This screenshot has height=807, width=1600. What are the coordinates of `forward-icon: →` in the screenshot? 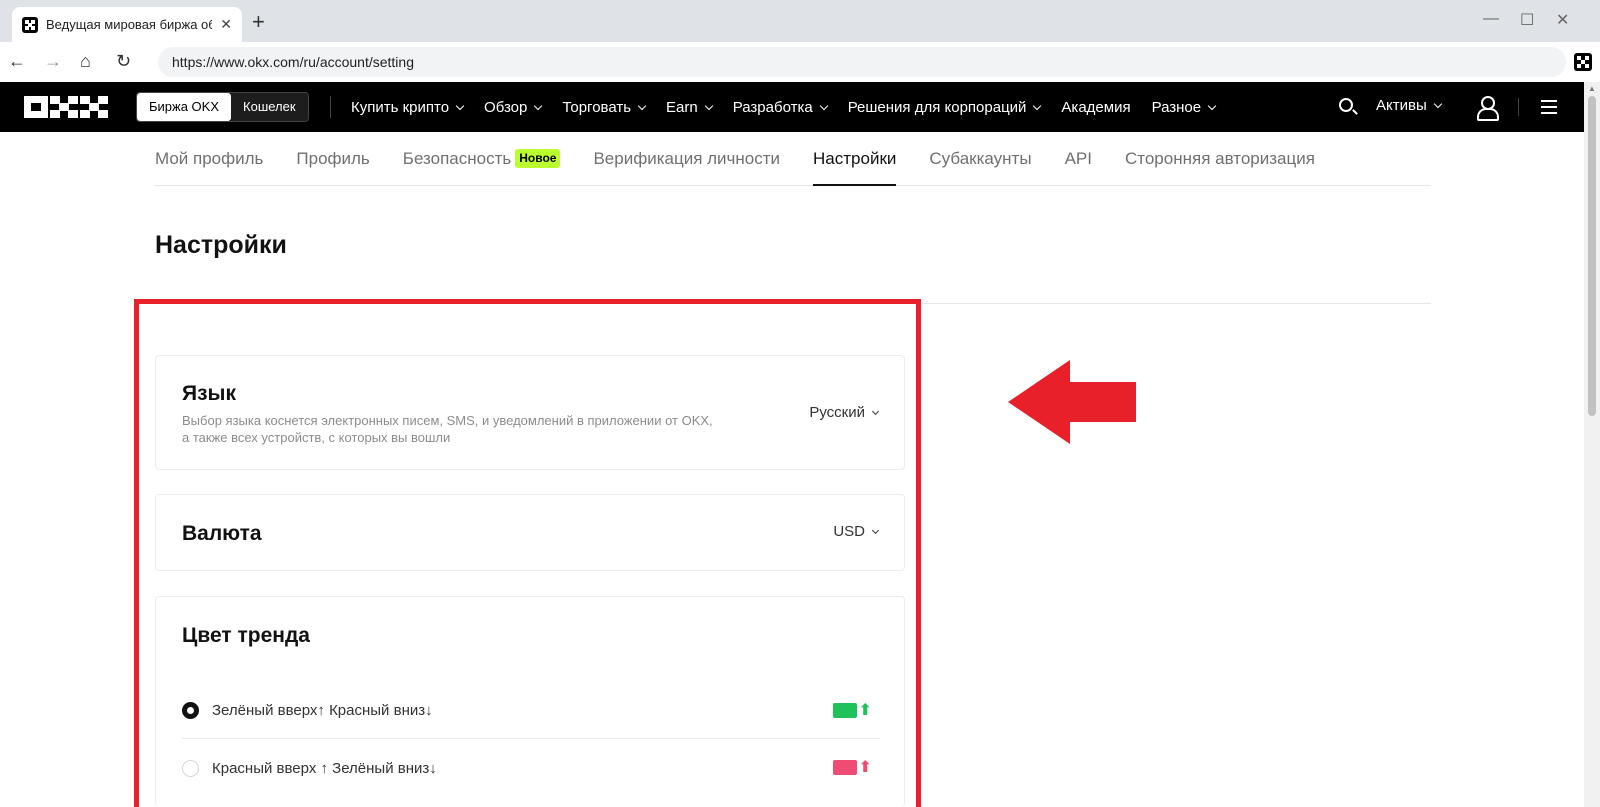 It's located at (53, 61).